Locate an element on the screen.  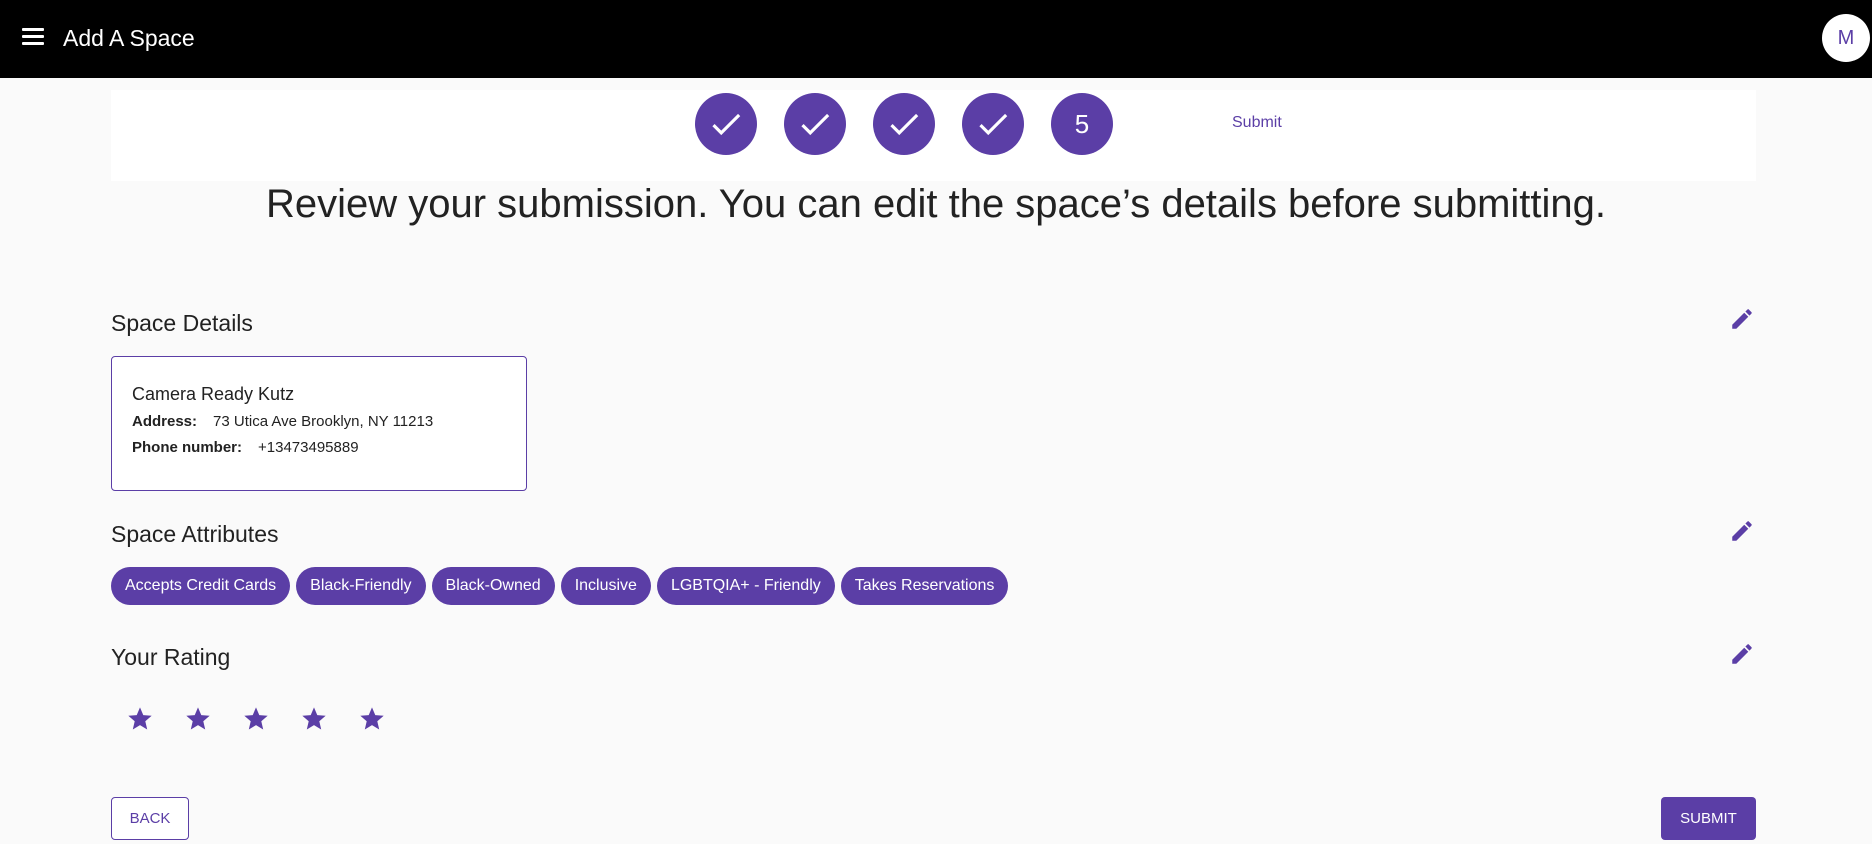
phone-value: +13473495889 is located at coordinates (308, 447).